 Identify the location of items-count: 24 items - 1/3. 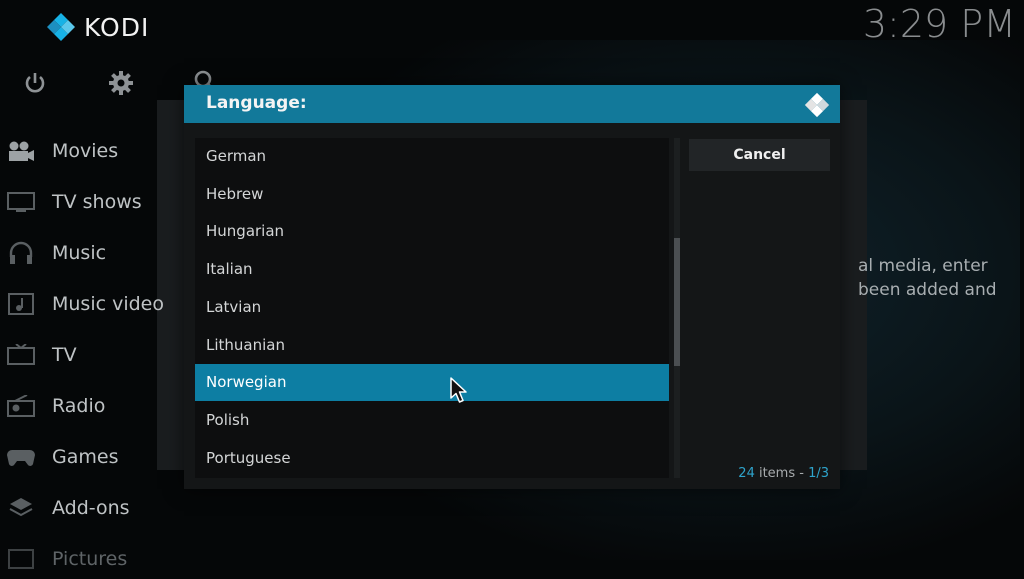
(783, 473).